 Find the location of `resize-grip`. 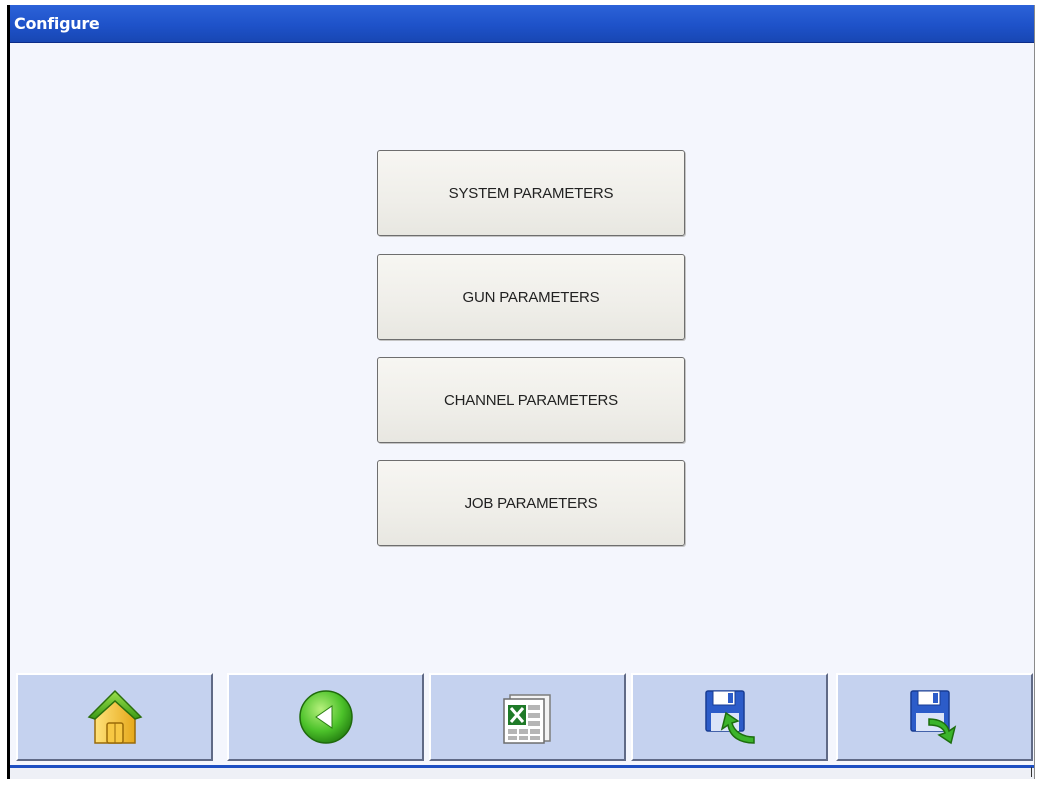

resize-grip is located at coordinates (1031, 772).